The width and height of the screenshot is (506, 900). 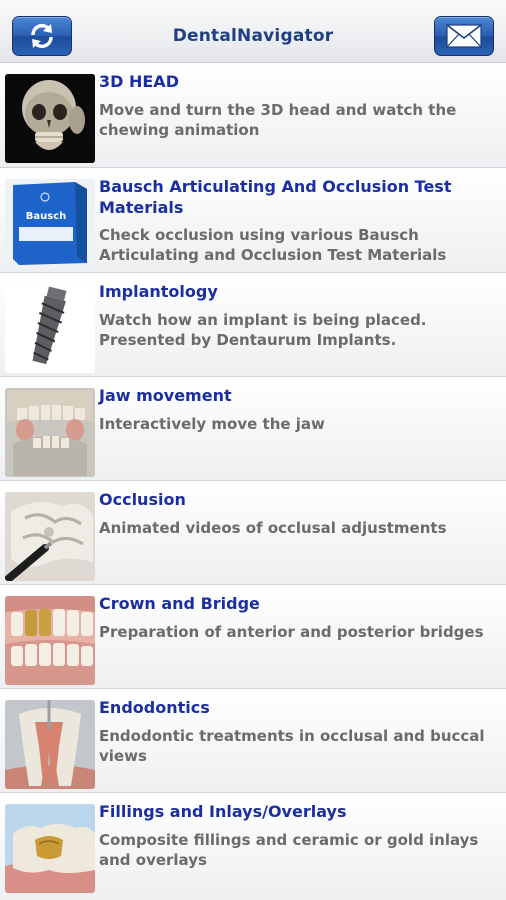 I want to click on item-title: Fillings and Inlays/Overlays, so click(x=223, y=811).